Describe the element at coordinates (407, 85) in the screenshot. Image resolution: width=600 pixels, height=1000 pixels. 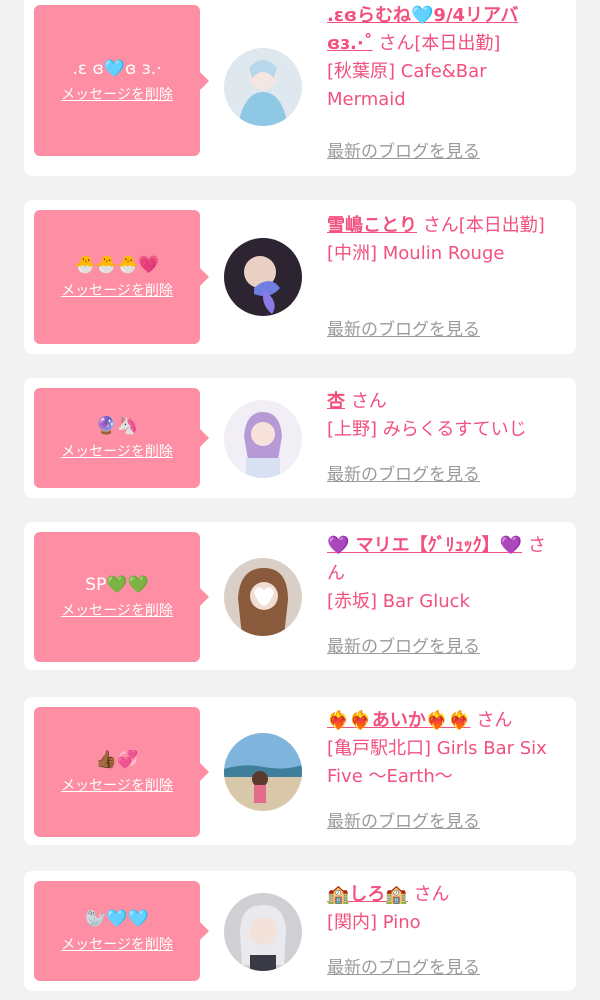
I see `shop-location: [秋葉原] Cafe&Bar Mermaid` at that location.